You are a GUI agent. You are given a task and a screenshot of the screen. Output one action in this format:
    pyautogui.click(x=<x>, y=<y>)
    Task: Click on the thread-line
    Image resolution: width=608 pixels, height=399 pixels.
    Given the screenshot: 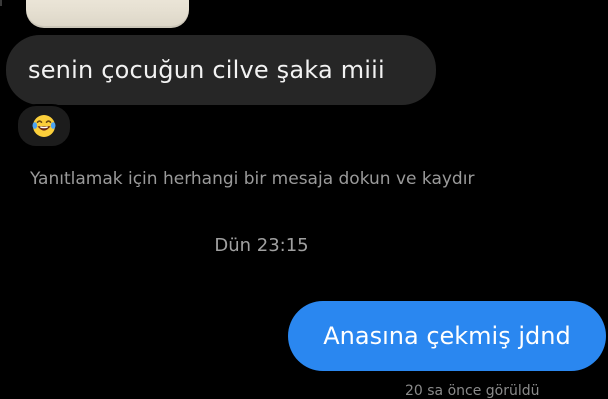 What is the action you would take?
    pyautogui.click(x=1, y=3)
    